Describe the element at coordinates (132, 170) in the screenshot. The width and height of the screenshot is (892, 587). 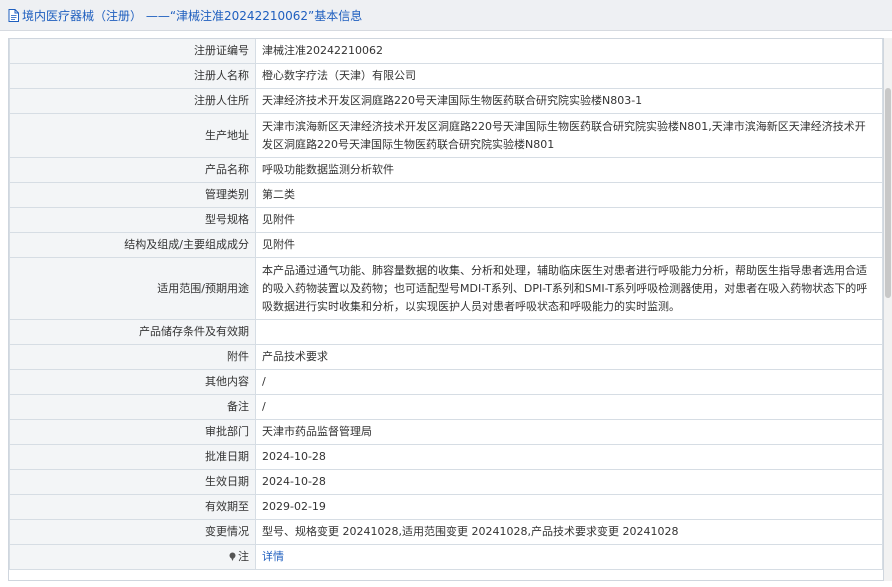
I see `field-label: 产品名称` at that location.